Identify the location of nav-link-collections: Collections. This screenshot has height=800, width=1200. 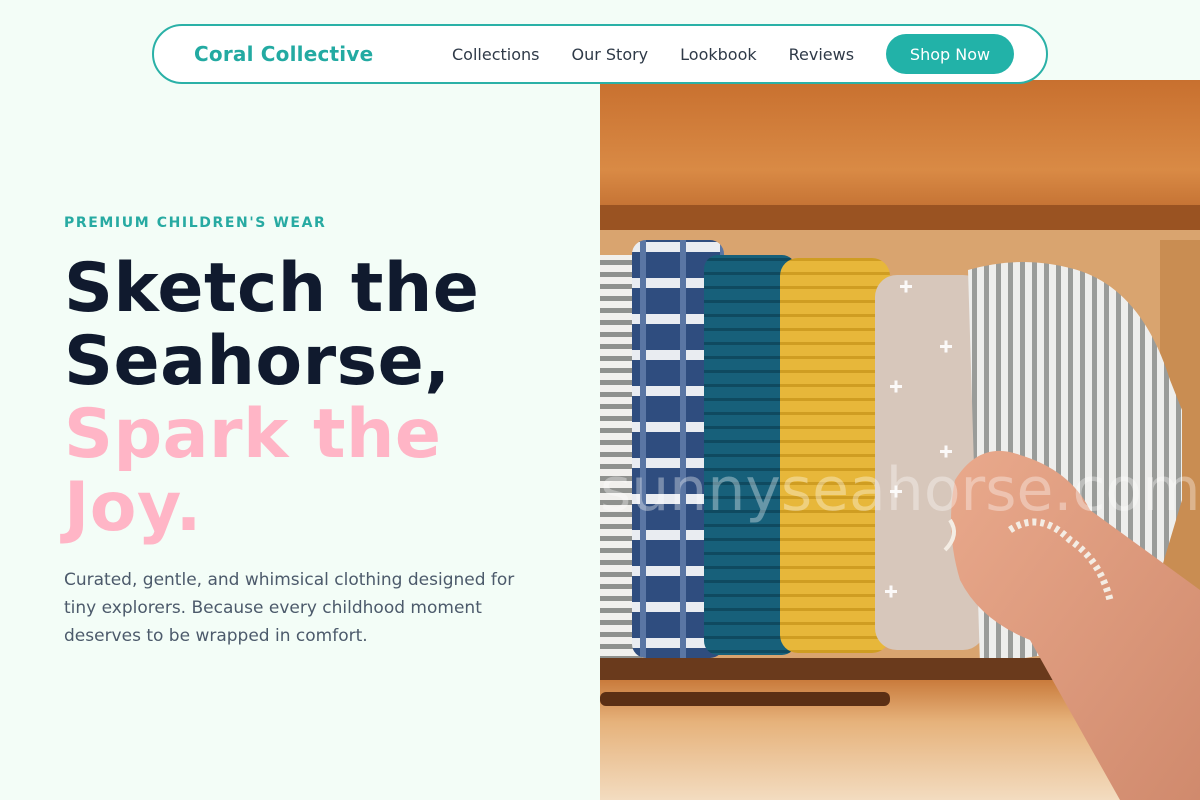
(495, 54).